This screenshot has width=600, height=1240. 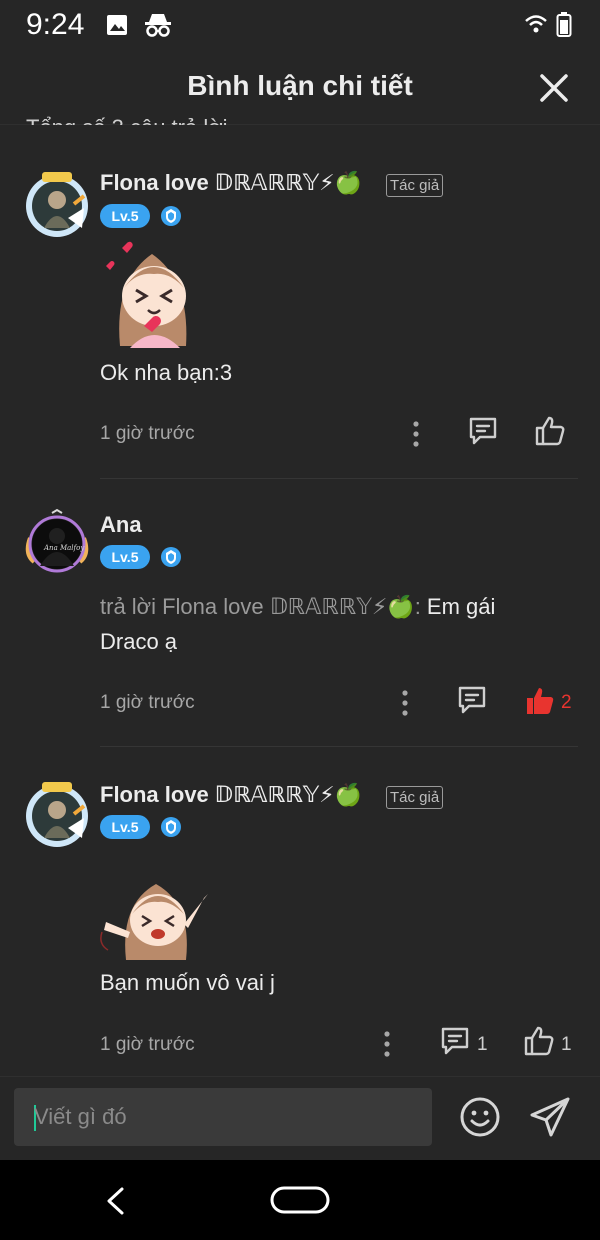 What do you see at coordinates (536, 24) in the screenshot?
I see `wifi-icon` at bounding box center [536, 24].